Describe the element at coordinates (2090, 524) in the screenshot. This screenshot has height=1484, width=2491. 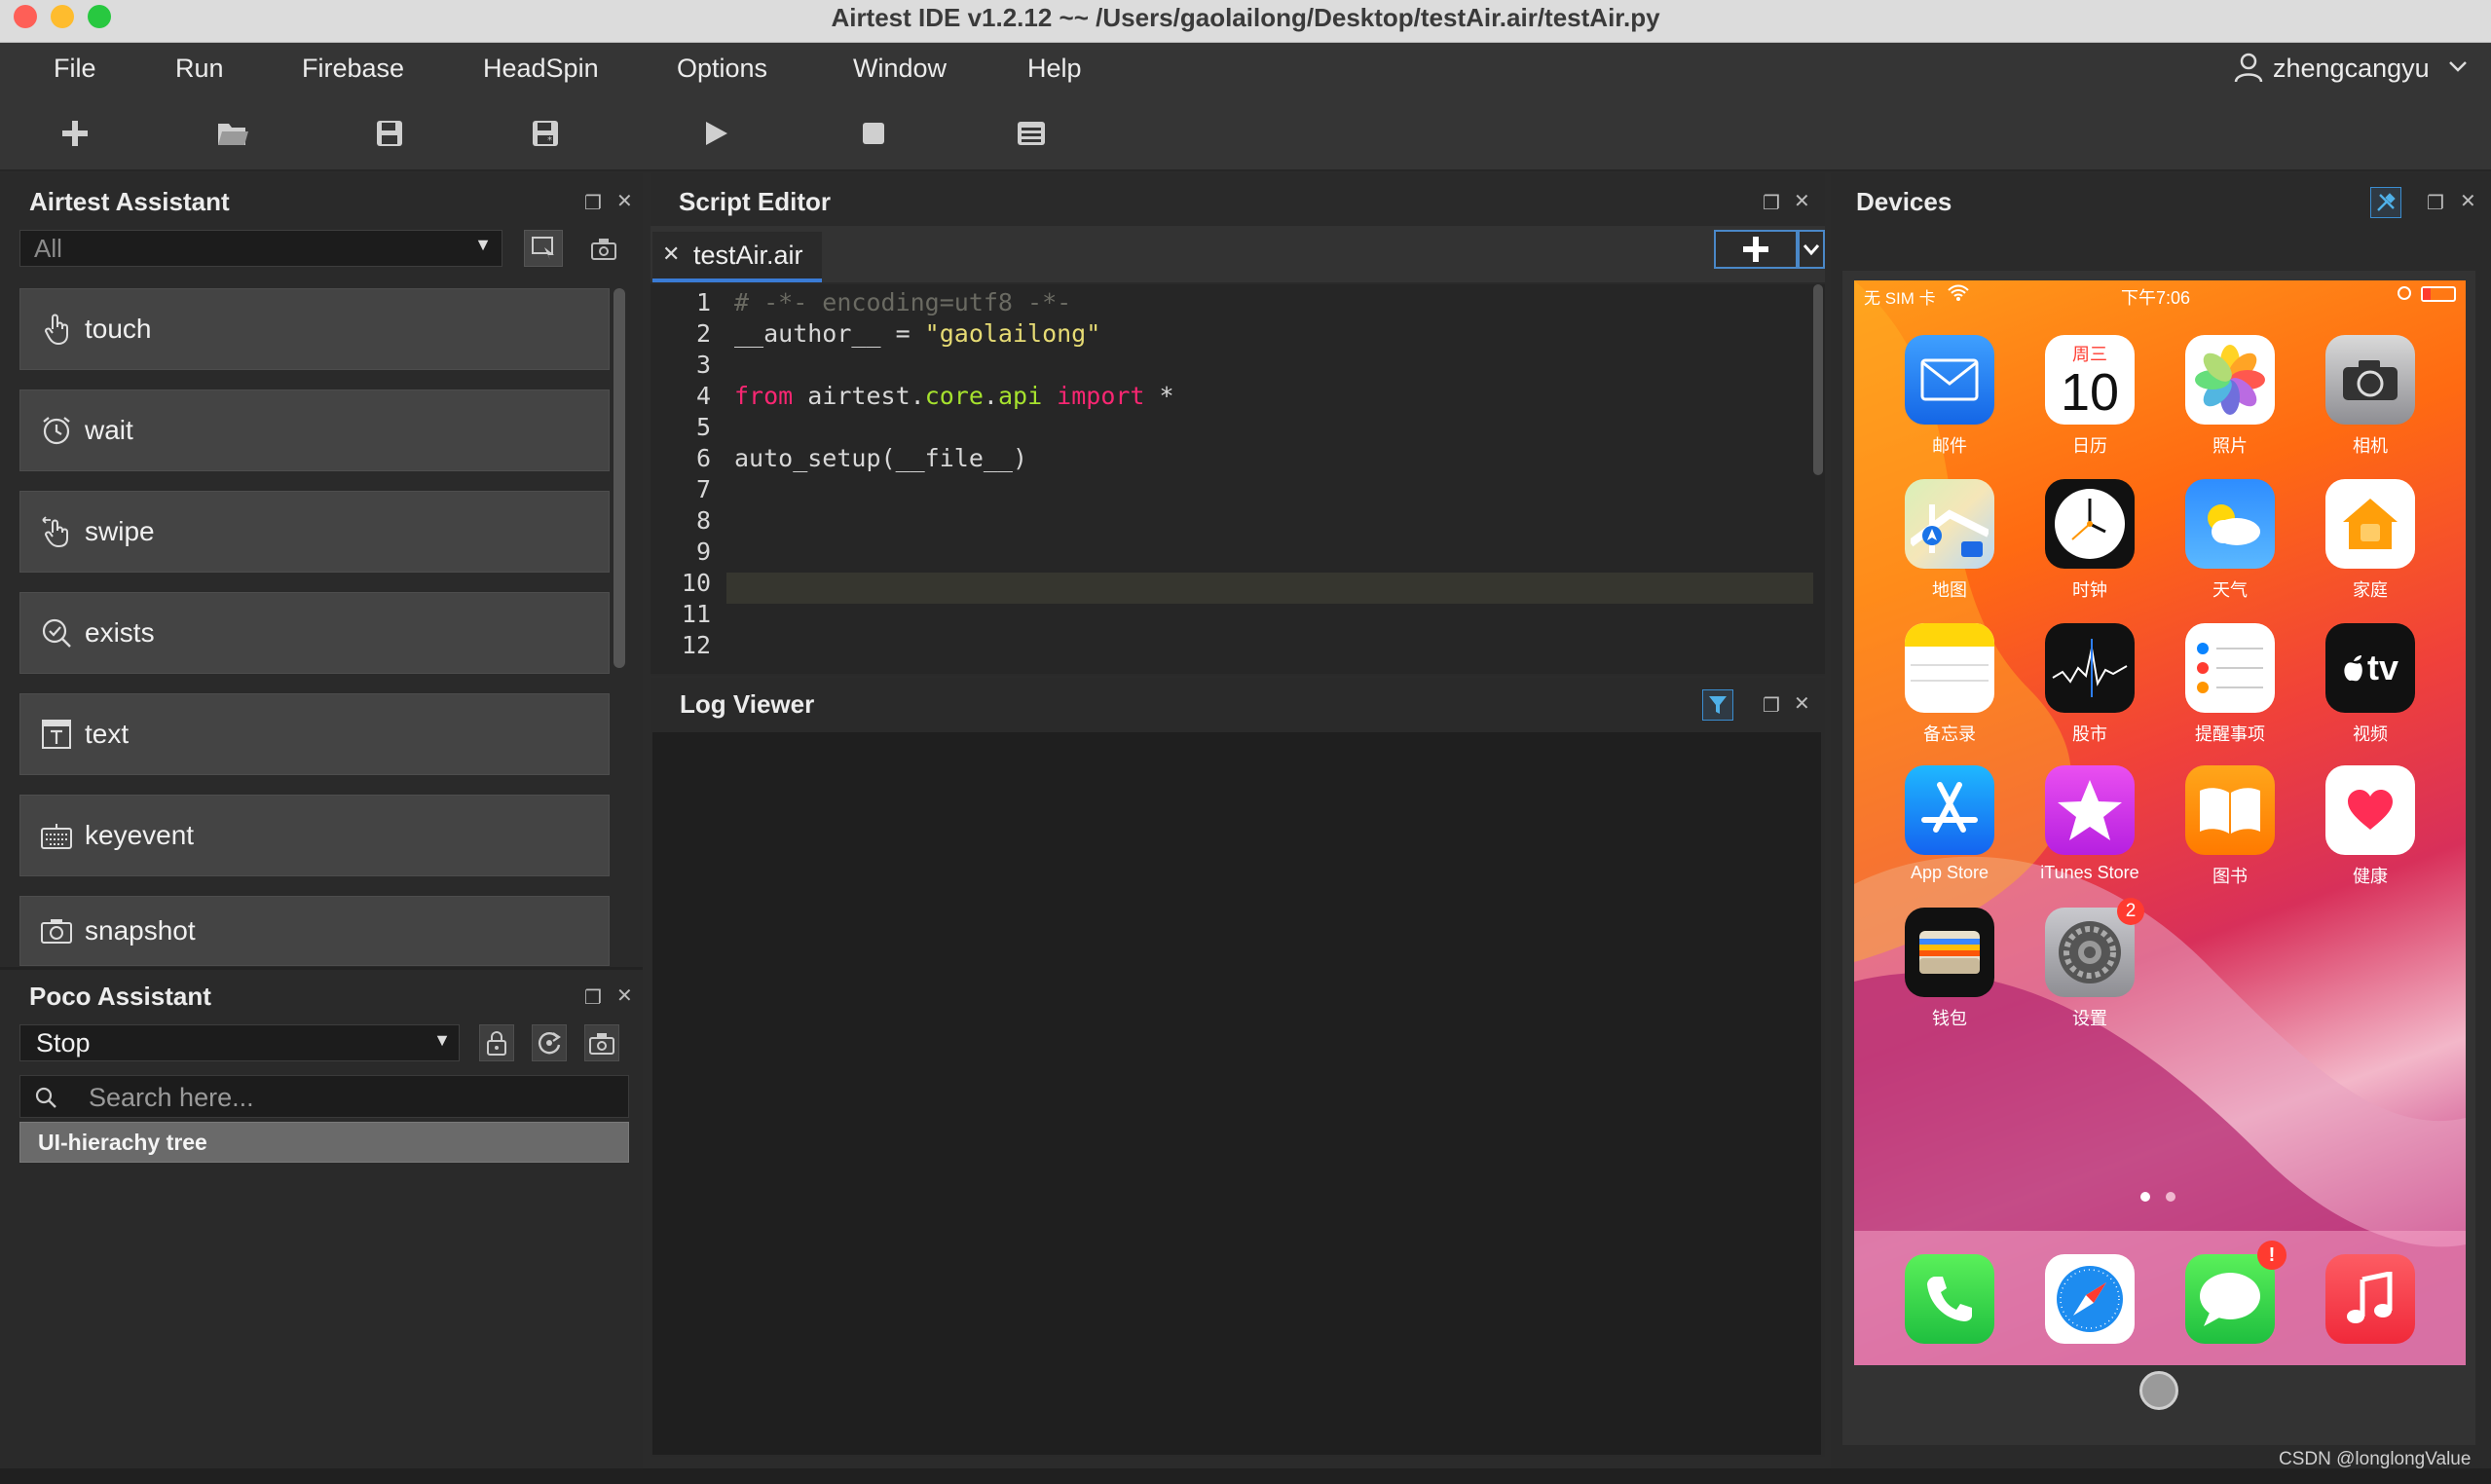
I see `clock-app-icon` at that location.